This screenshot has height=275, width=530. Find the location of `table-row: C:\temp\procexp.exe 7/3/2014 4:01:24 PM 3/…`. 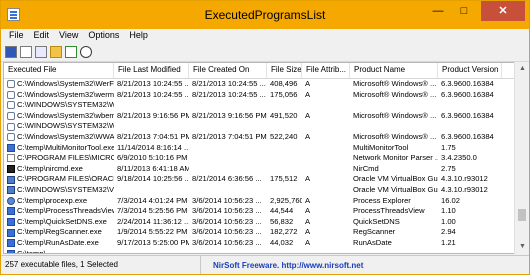

table-row: C:\temp\procexp.exe 7/3/2014 4:01:24 PM 3/… is located at coordinates (259, 201).